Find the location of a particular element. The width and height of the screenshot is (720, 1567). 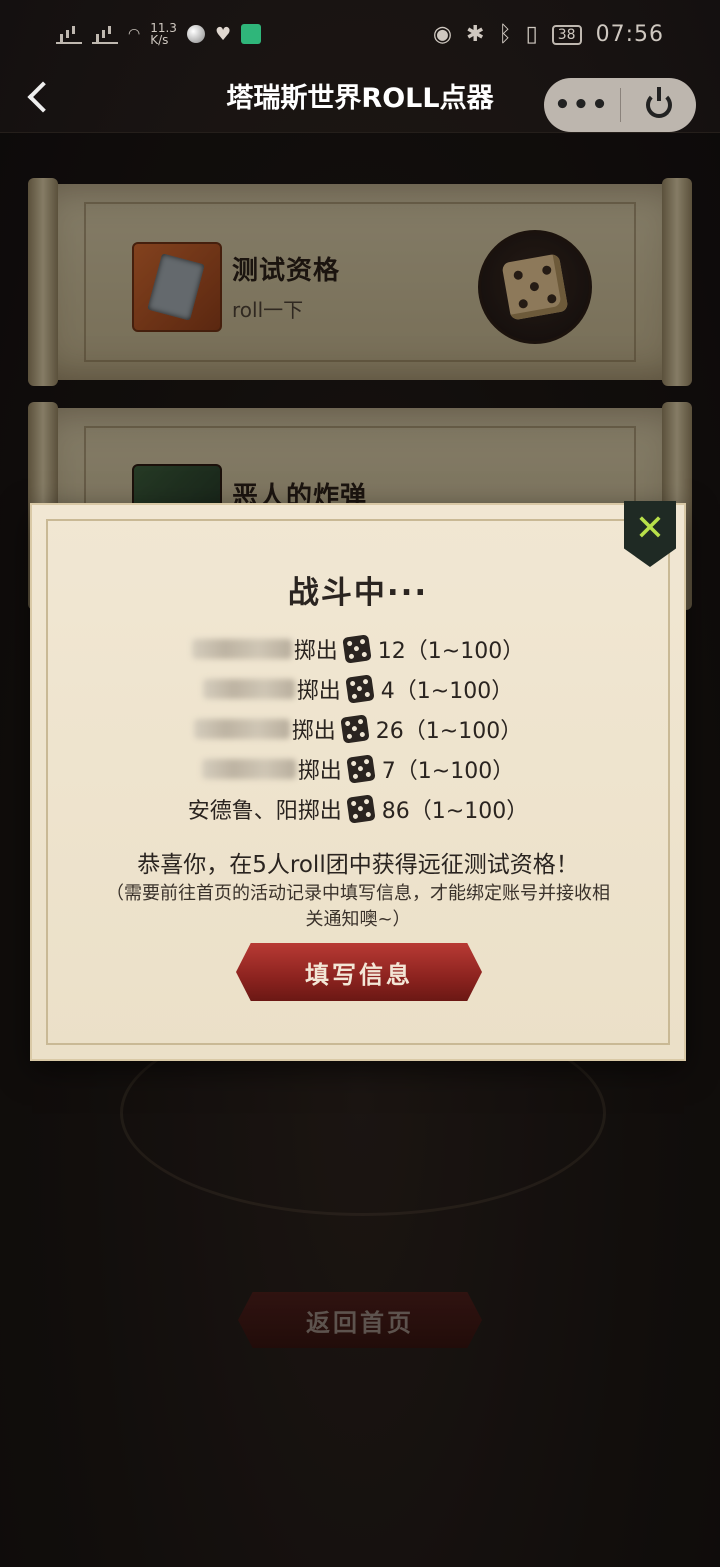

network-speed: 11.3 K/s is located at coordinates (163, 34).